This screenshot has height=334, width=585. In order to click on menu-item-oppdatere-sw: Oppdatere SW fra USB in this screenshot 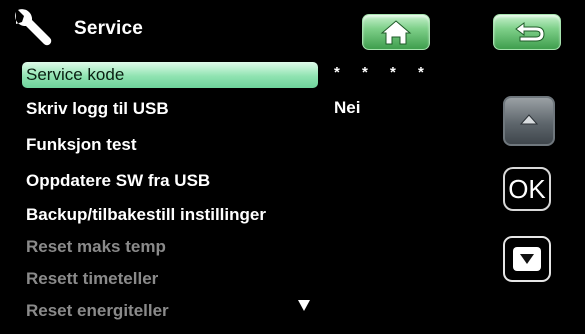, I will do `click(116, 181)`.